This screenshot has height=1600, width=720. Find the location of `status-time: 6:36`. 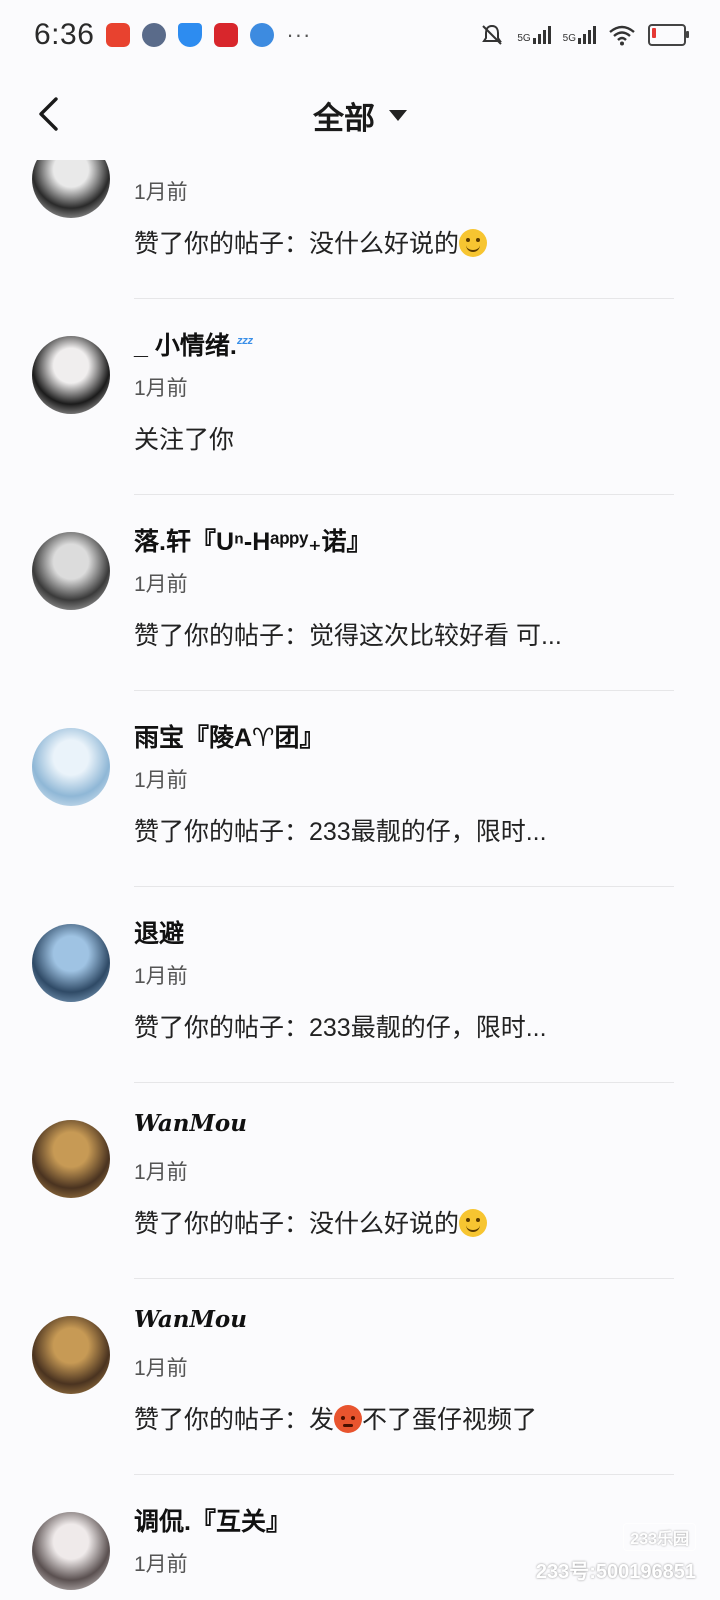

status-time: 6:36 is located at coordinates (64, 34).